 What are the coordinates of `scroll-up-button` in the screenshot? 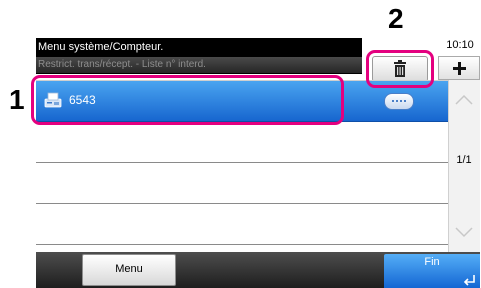 It's located at (464, 100).